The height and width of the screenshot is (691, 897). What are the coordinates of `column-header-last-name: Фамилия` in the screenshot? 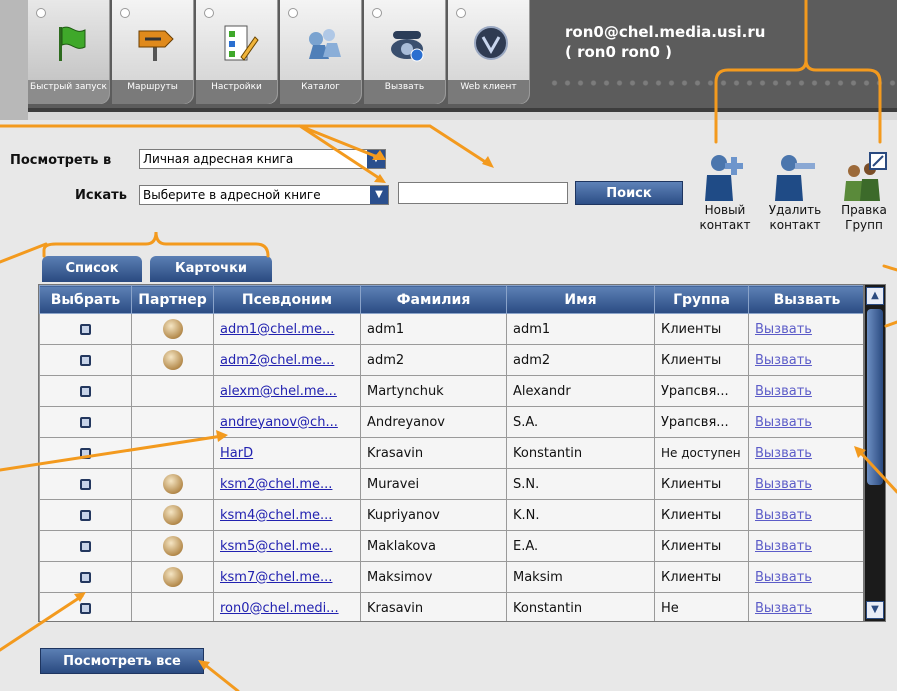 It's located at (433, 299).